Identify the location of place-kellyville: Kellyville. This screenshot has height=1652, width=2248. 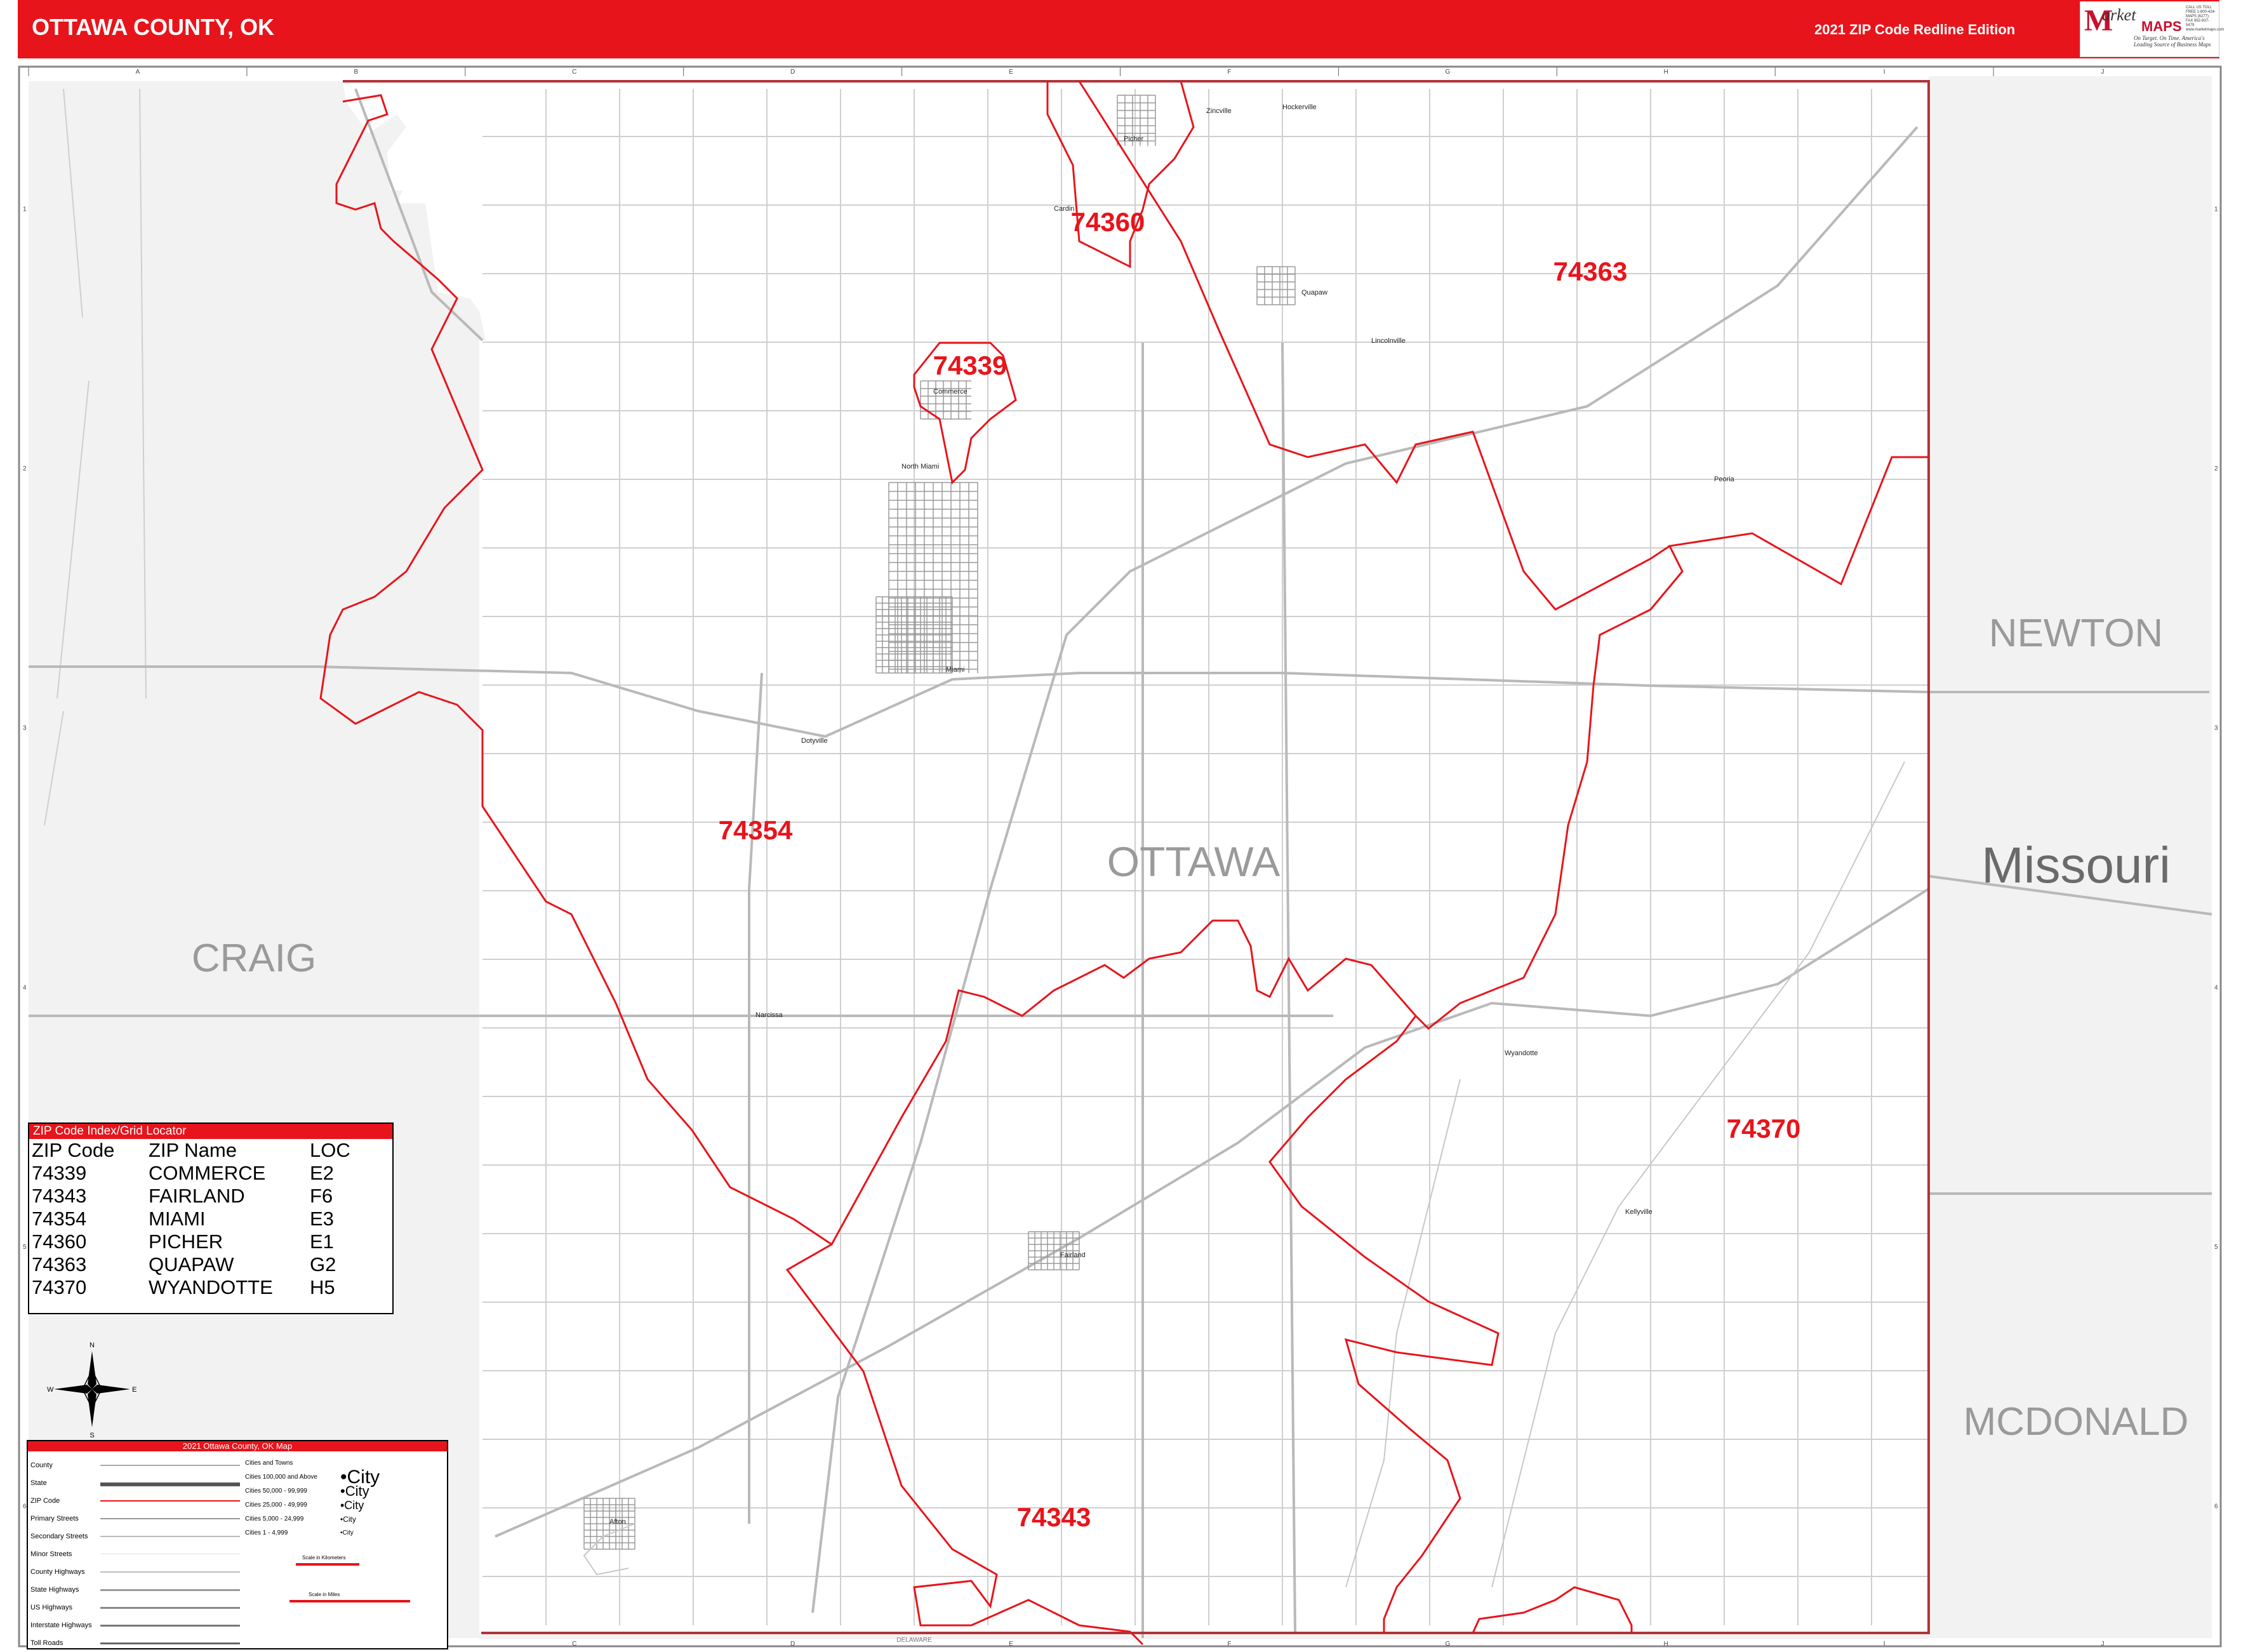
(1639, 1212).